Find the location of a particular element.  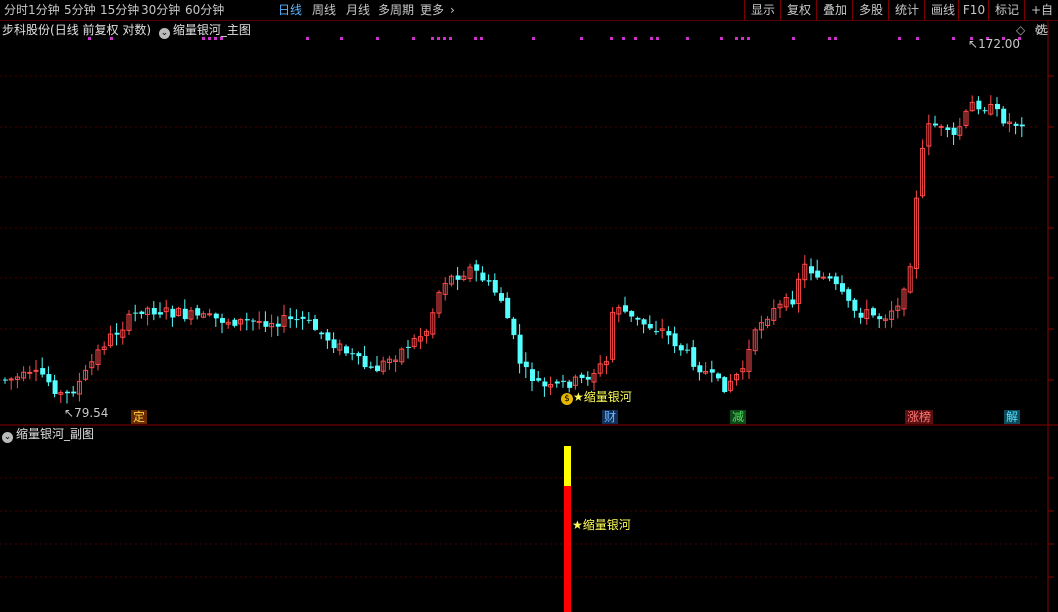

money-bag-icon: $ is located at coordinates (567, 399).